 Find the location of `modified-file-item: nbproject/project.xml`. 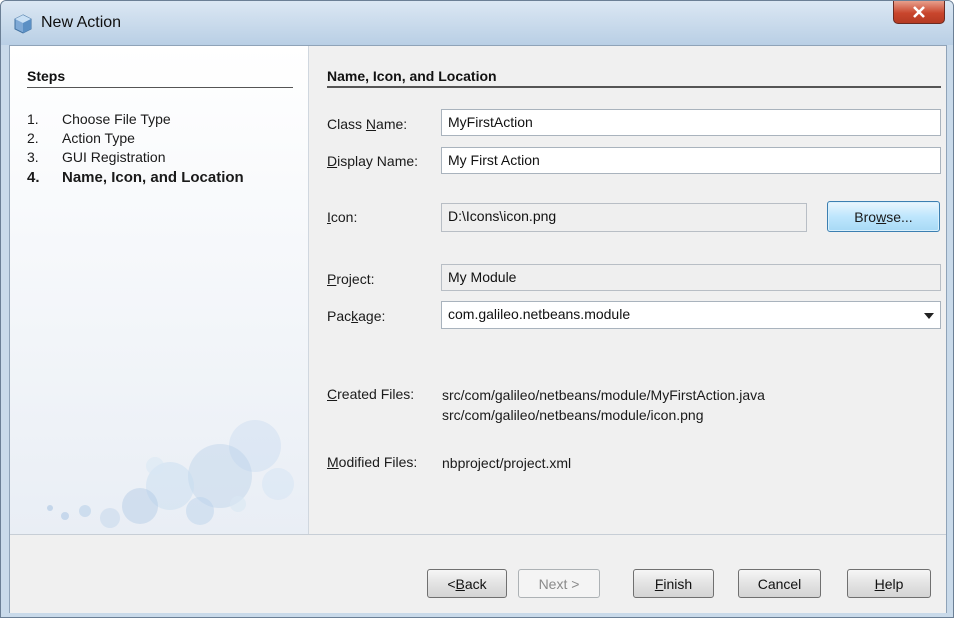

modified-file-item: nbproject/project.xml is located at coordinates (507, 463).